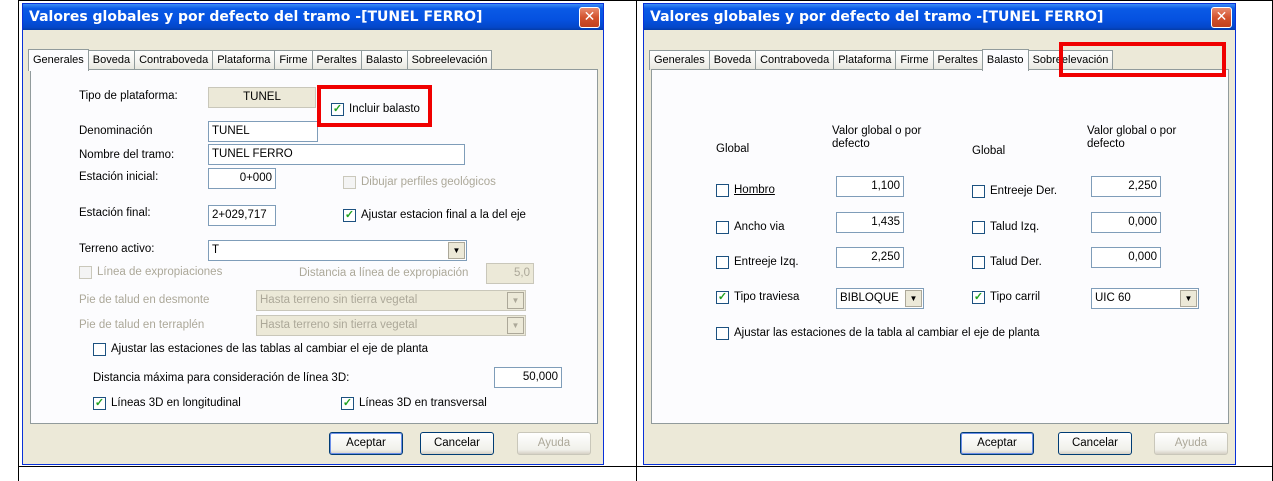 The height and width of the screenshot is (481, 1273). Describe the element at coordinates (645, 0) in the screenshot. I see `table-border-top` at that location.